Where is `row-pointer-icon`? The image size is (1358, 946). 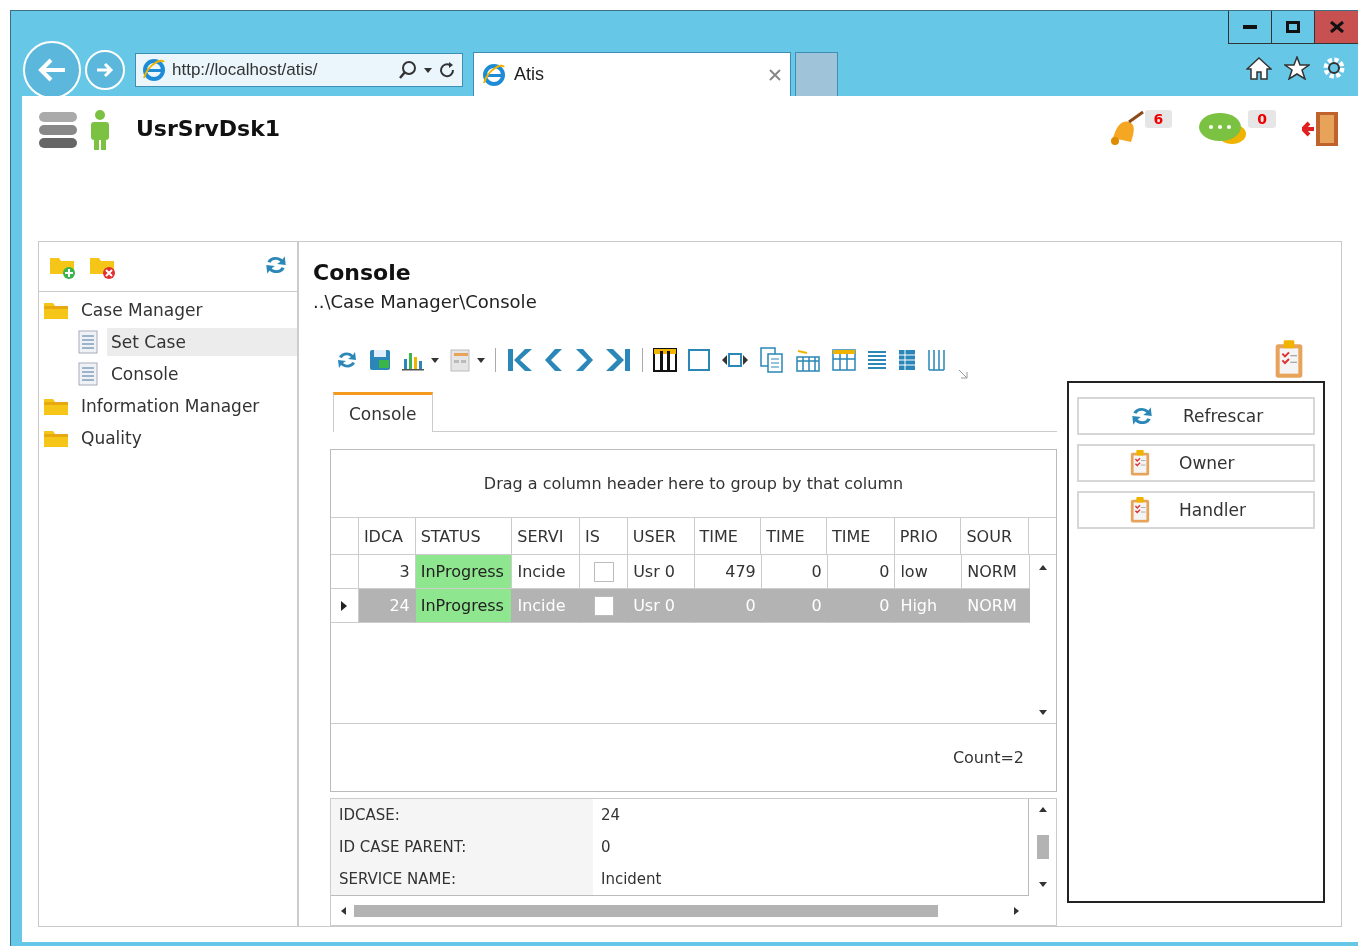
row-pointer-icon is located at coordinates (344, 605).